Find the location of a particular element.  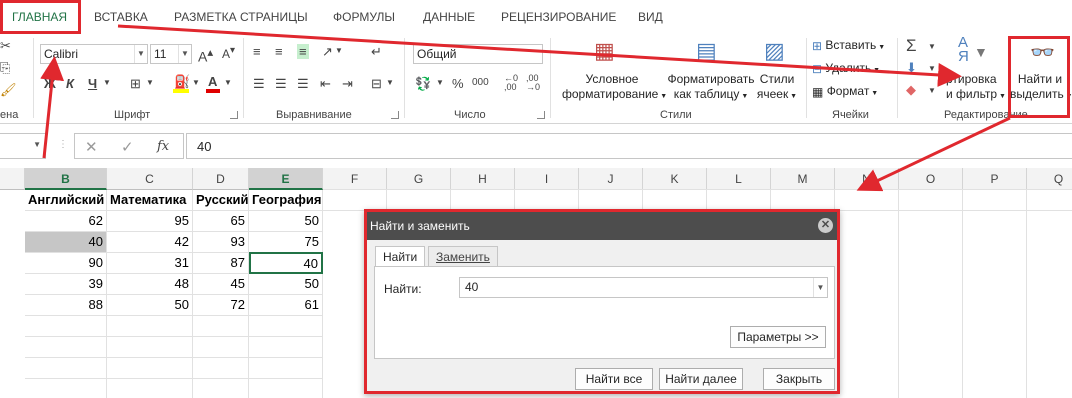

tab-data: ДАННЫЕ is located at coordinates (449, 17).